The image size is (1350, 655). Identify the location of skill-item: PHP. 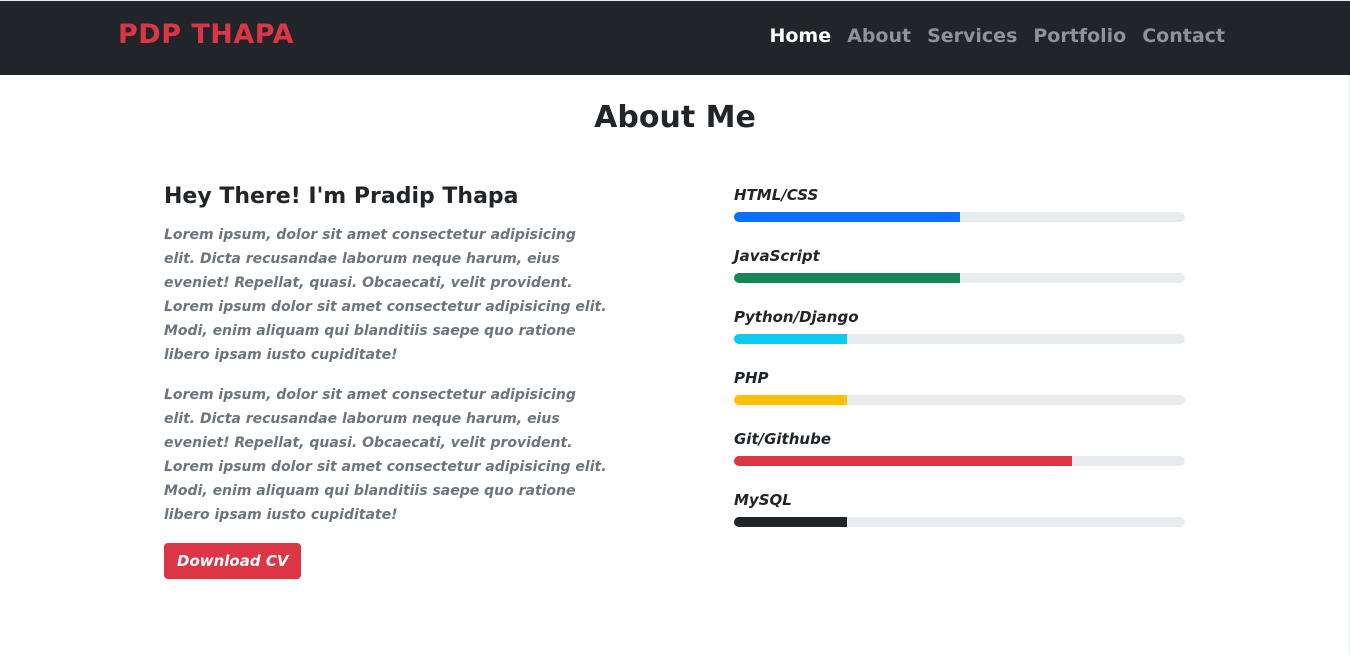
(959, 399).